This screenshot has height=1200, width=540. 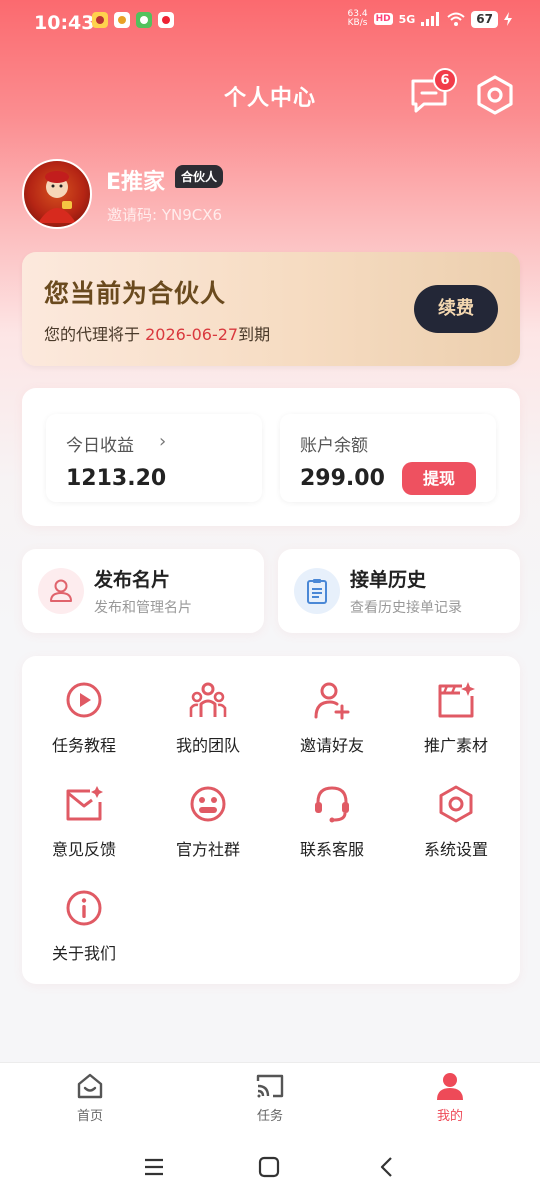 What do you see at coordinates (455, 849) in the screenshot?
I see `menu-label: 系统设置` at bounding box center [455, 849].